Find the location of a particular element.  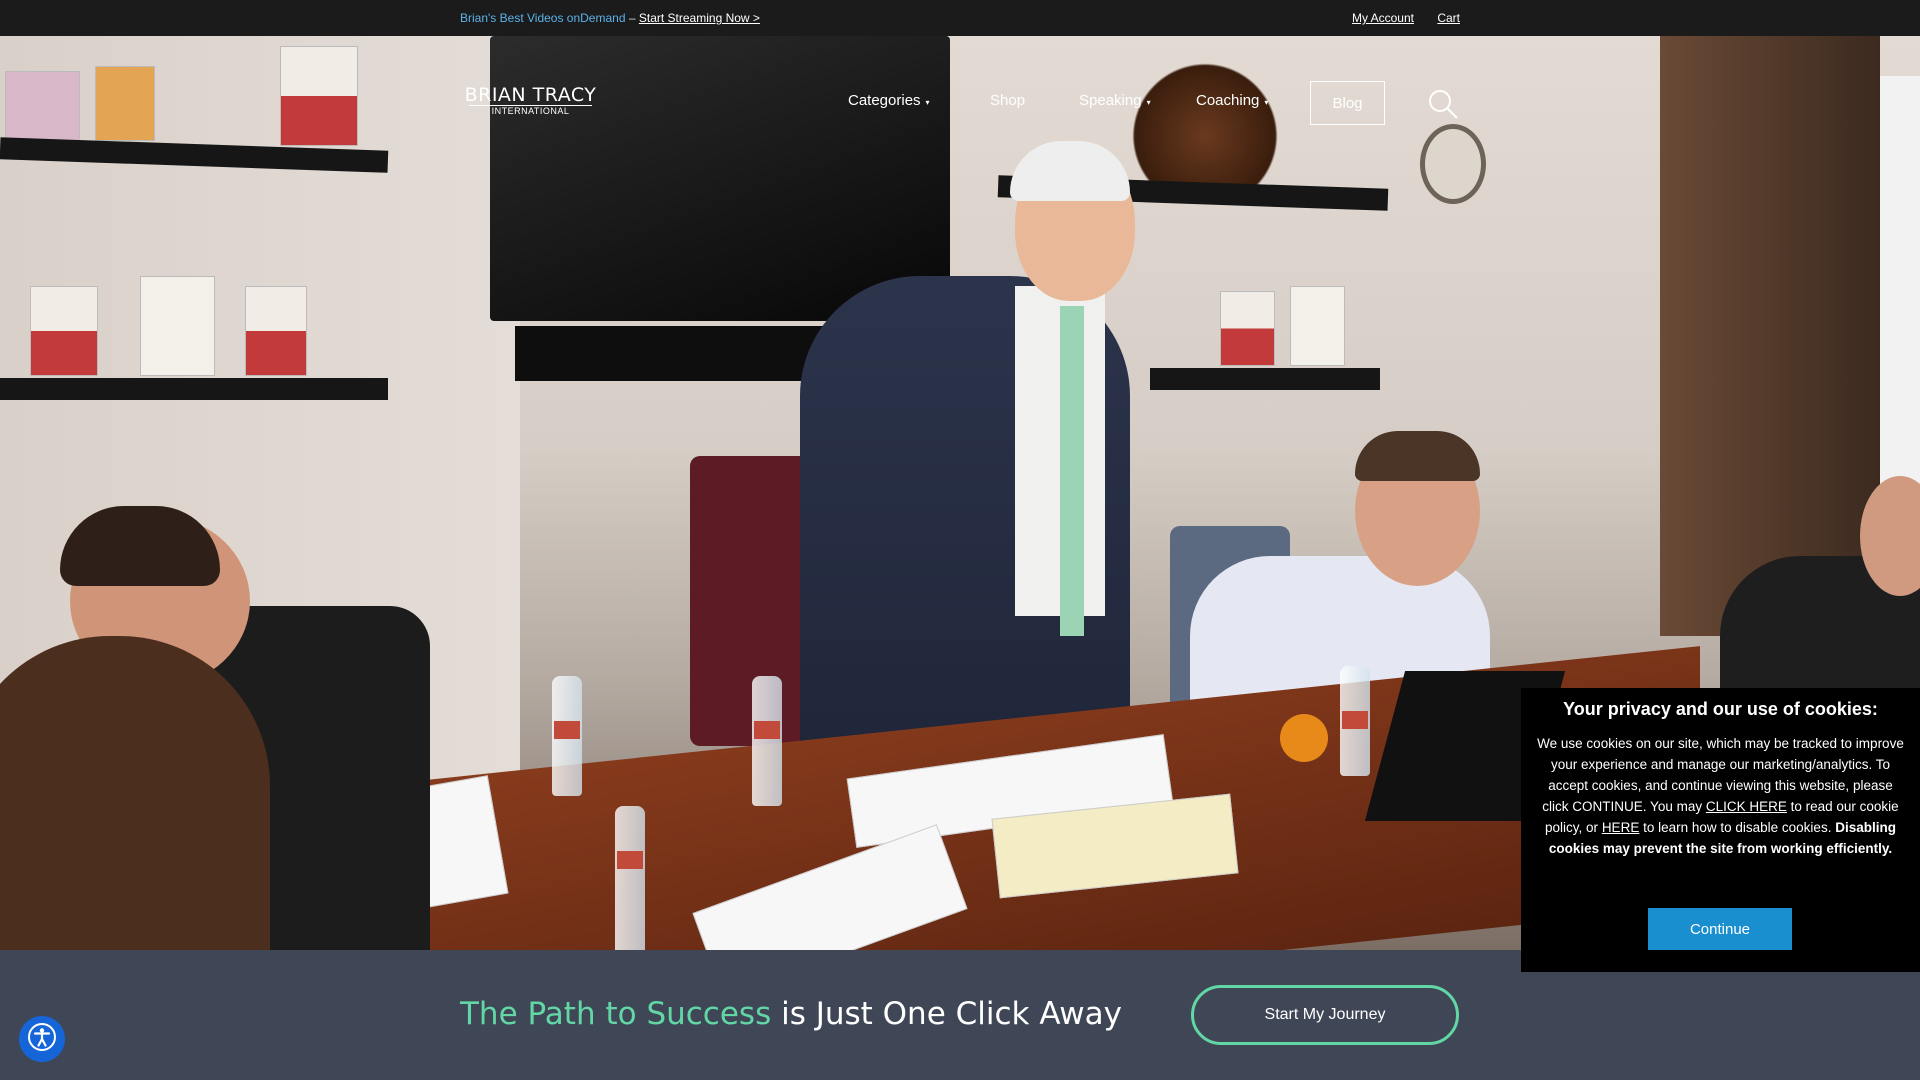

hero-tv is located at coordinates (720, 178).